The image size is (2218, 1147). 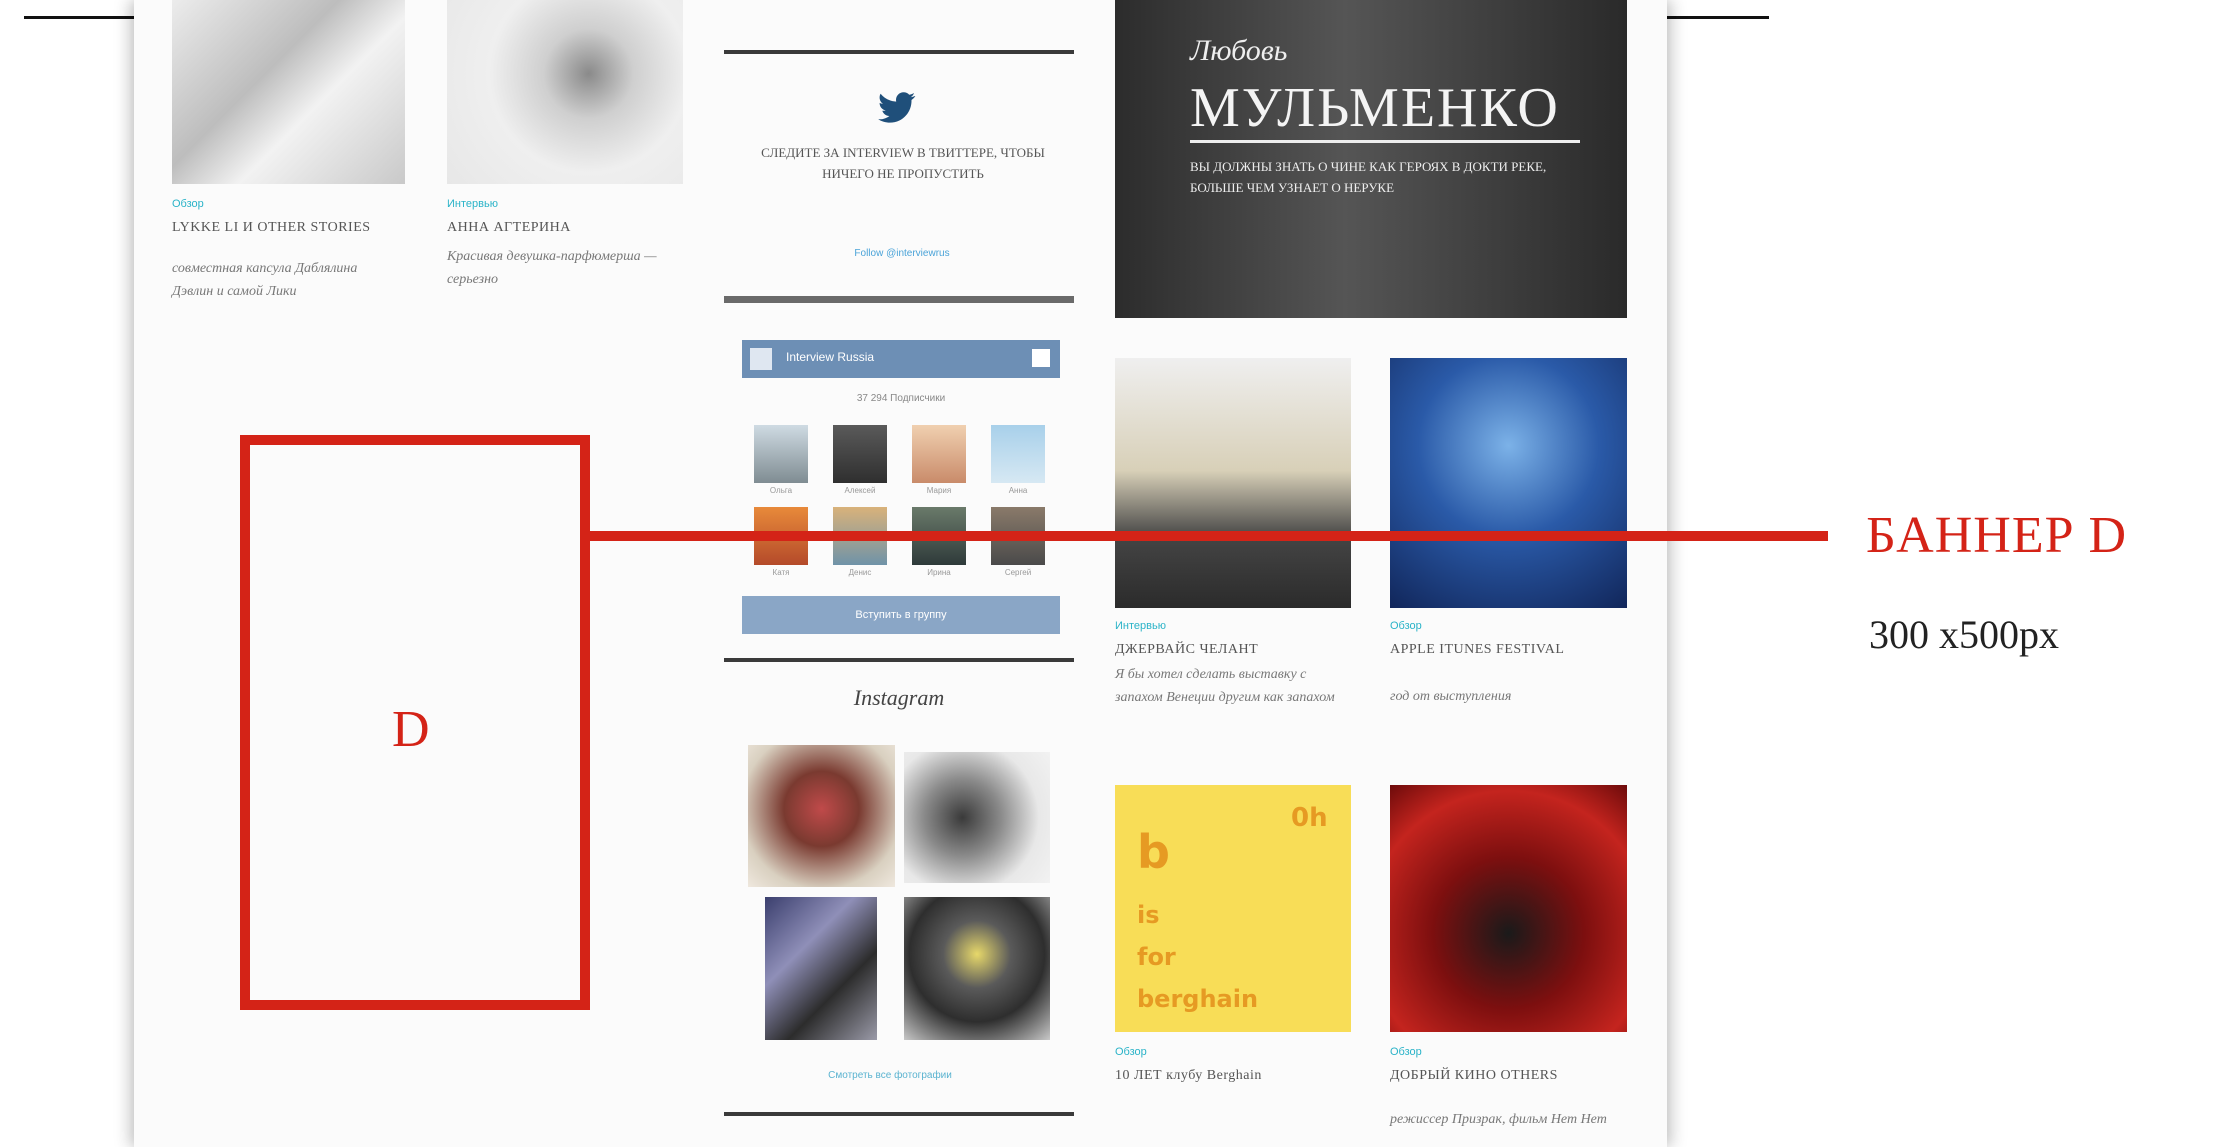 What do you see at coordinates (567, 228) in the screenshot?
I see `article-title: АННА АГТЕРИНА` at bounding box center [567, 228].